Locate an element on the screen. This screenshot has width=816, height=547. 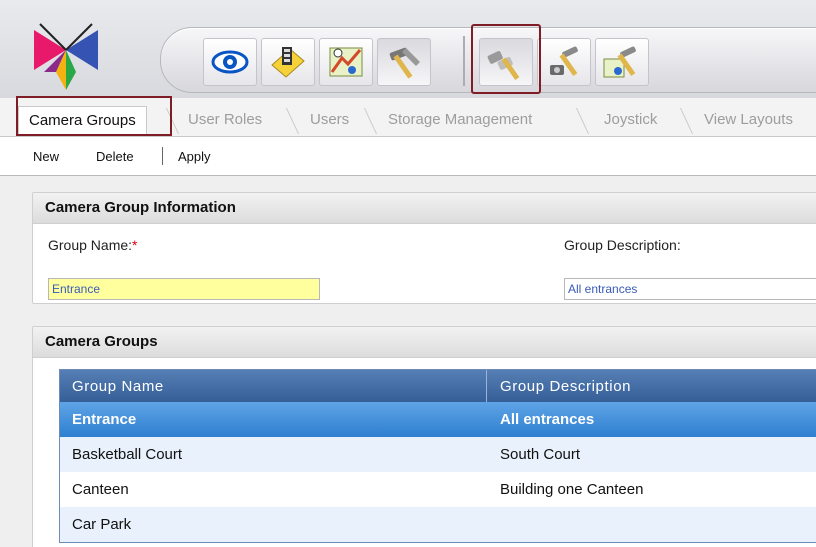
cell-group-name: Canteen is located at coordinates (100, 489).